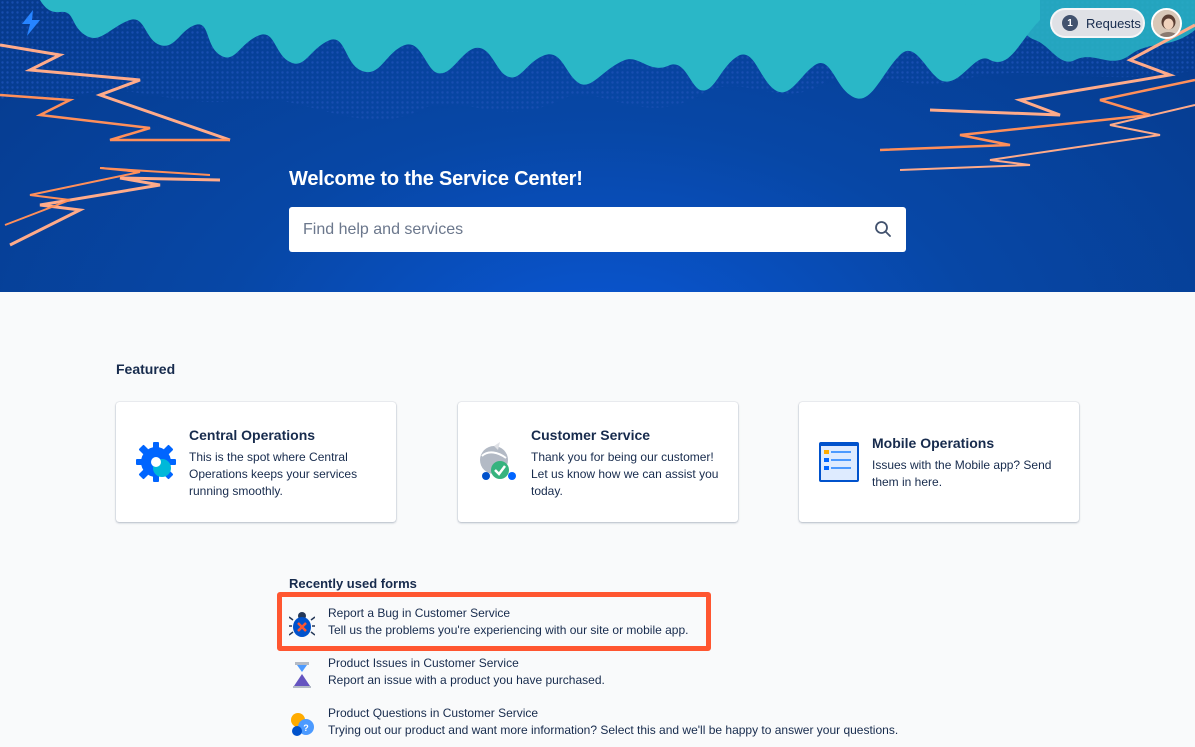  Describe the element at coordinates (883, 229) in the screenshot. I see `search-icon` at that location.